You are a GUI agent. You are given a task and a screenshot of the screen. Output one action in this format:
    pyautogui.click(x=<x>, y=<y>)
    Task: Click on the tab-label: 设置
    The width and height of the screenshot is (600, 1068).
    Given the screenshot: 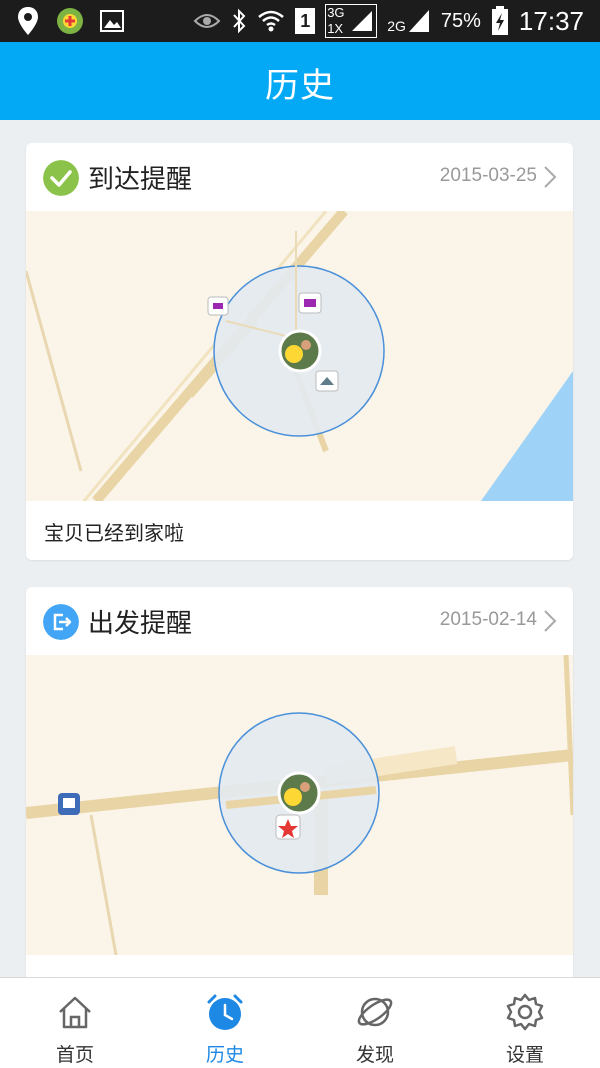 What is the action you would take?
    pyautogui.click(x=524, y=1055)
    